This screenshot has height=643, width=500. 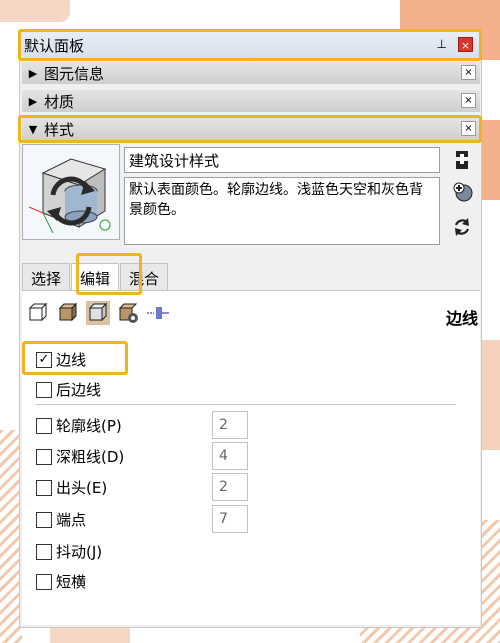 I want to click on pin-icon: ⊥, so click(x=442, y=44).